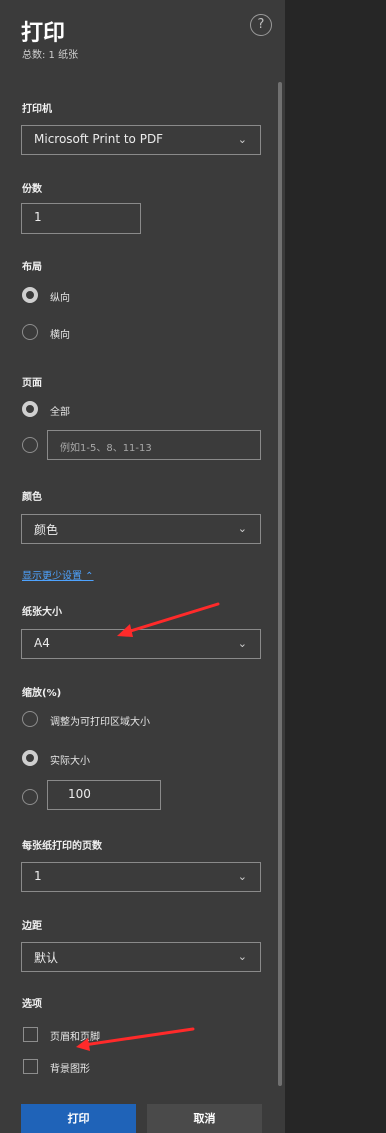  What do you see at coordinates (261, 25) in the screenshot?
I see `help-icon: ?` at bounding box center [261, 25].